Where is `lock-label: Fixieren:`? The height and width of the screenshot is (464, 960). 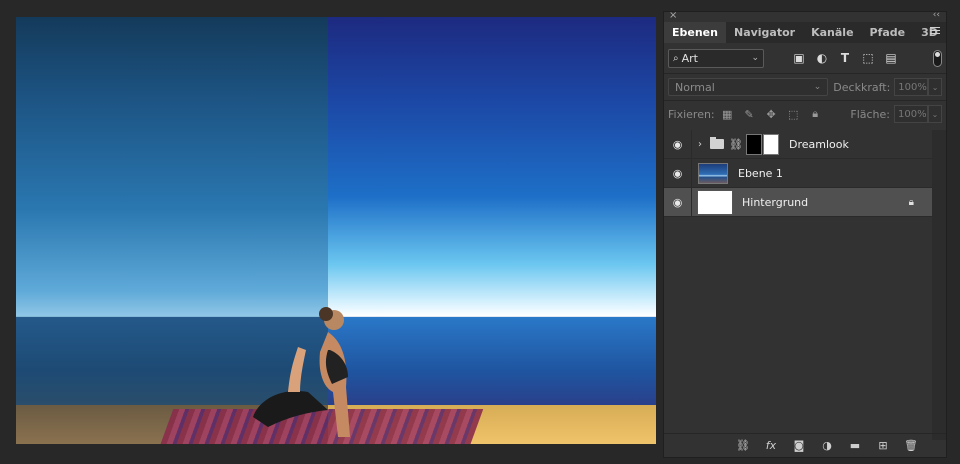
lock-label: Fixieren: is located at coordinates (691, 114).